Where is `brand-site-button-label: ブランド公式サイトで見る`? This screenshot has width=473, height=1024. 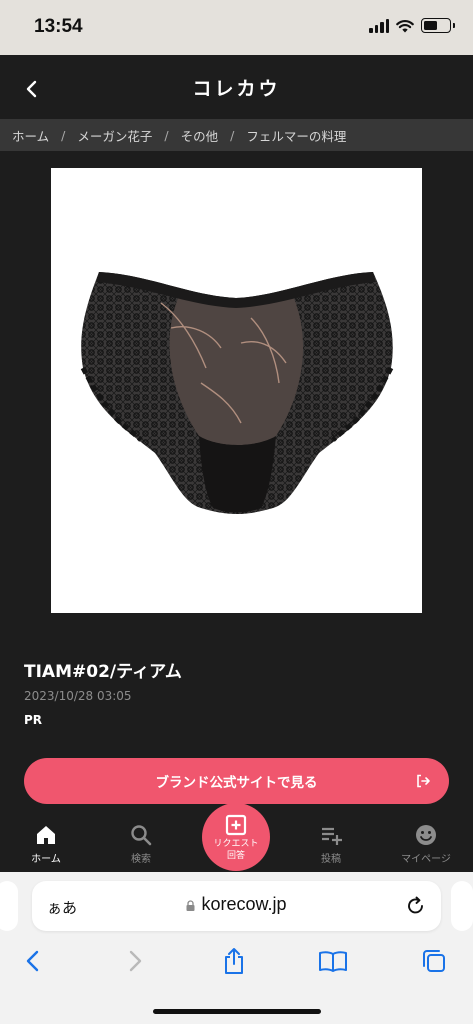 brand-site-button-label: ブランド公式サイトで見る is located at coordinates (236, 783).